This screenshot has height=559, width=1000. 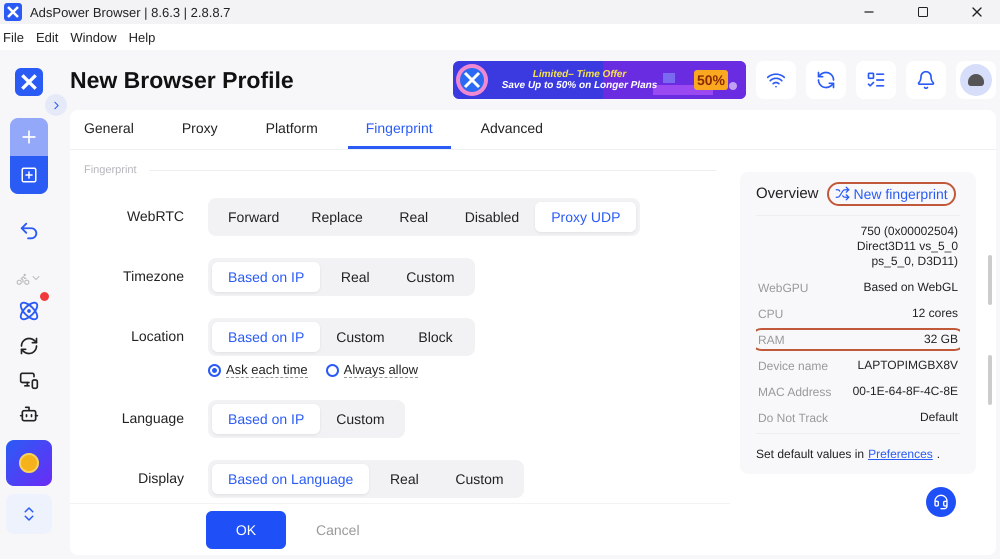 I want to click on discount-badge: 50%, so click(x=711, y=80).